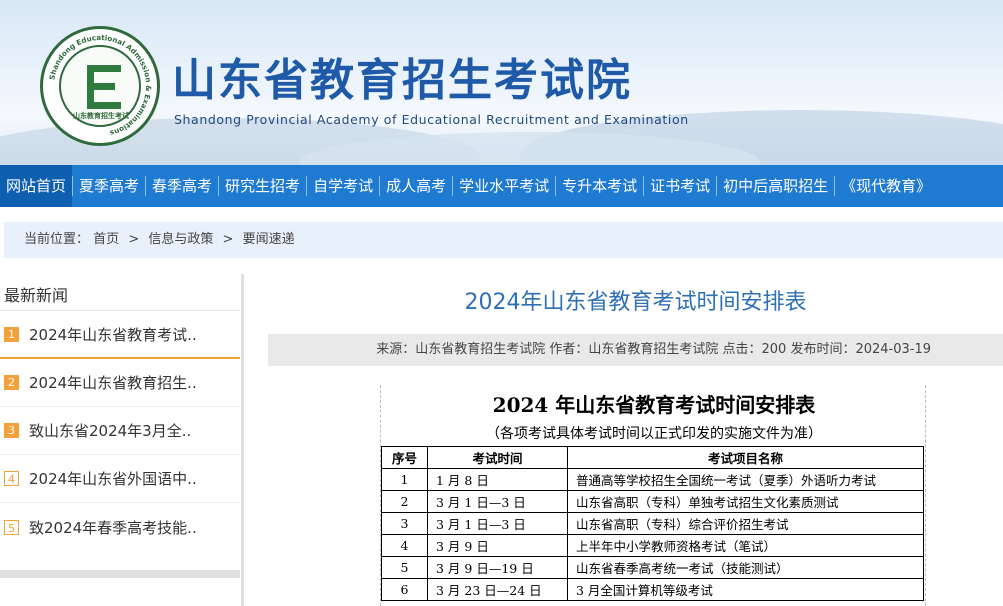  I want to click on table-row: 2 3 月 1 日—3 日 山东省高职（专科）单独考试招生文化素质测试, so click(652, 501).